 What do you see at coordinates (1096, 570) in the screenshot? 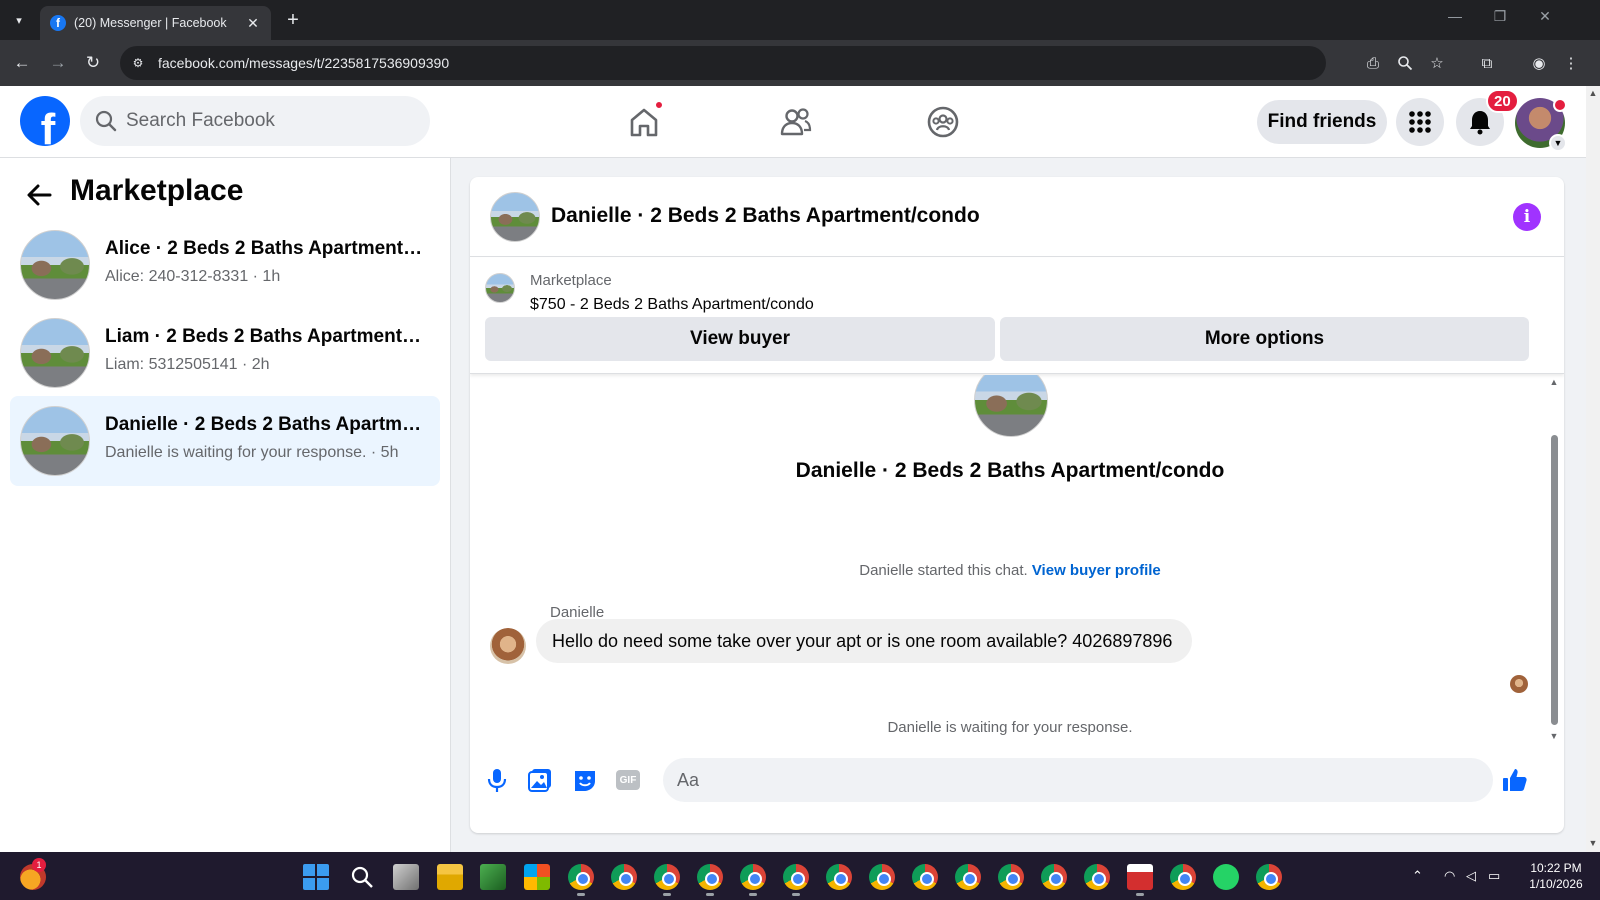
I see `view-buyer-profile-link: View buyer profile` at bounding box center [1096, 570].